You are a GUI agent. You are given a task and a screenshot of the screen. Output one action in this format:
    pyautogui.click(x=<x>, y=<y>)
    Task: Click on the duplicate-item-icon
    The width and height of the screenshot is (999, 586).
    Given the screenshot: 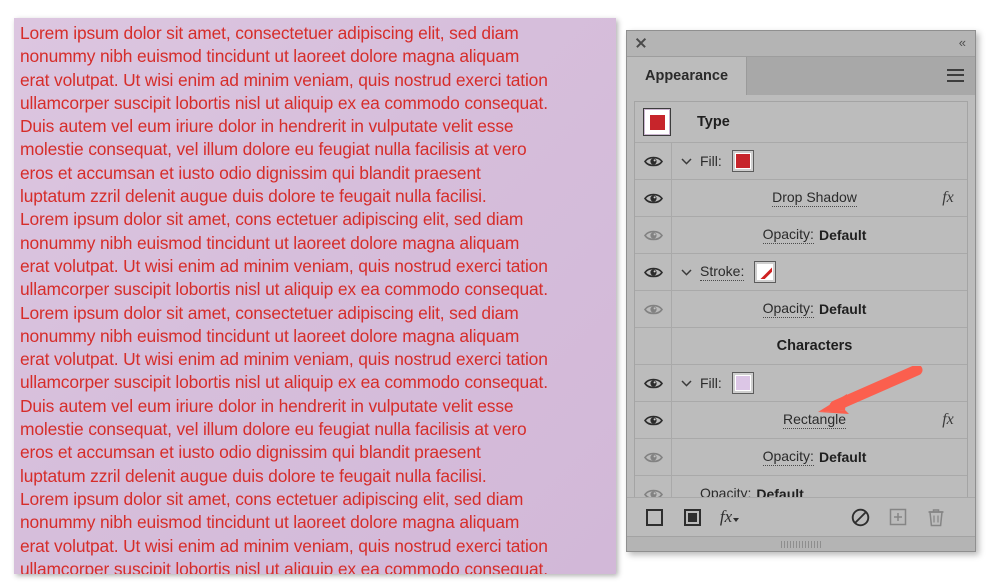 What is the action you would take?
    pyautogui.click(x=898, y=517)
    